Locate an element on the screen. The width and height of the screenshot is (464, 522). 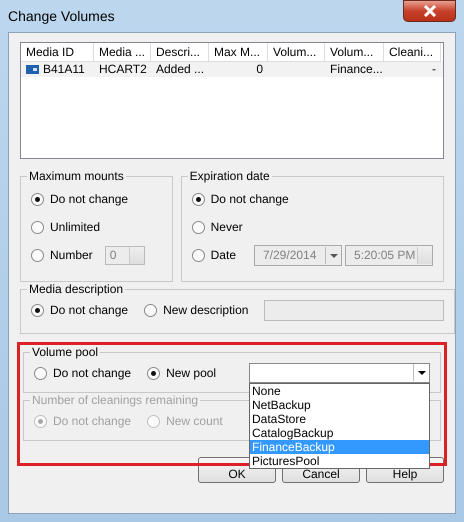
group-title: Volume pool is located at coordinates (65, 352).